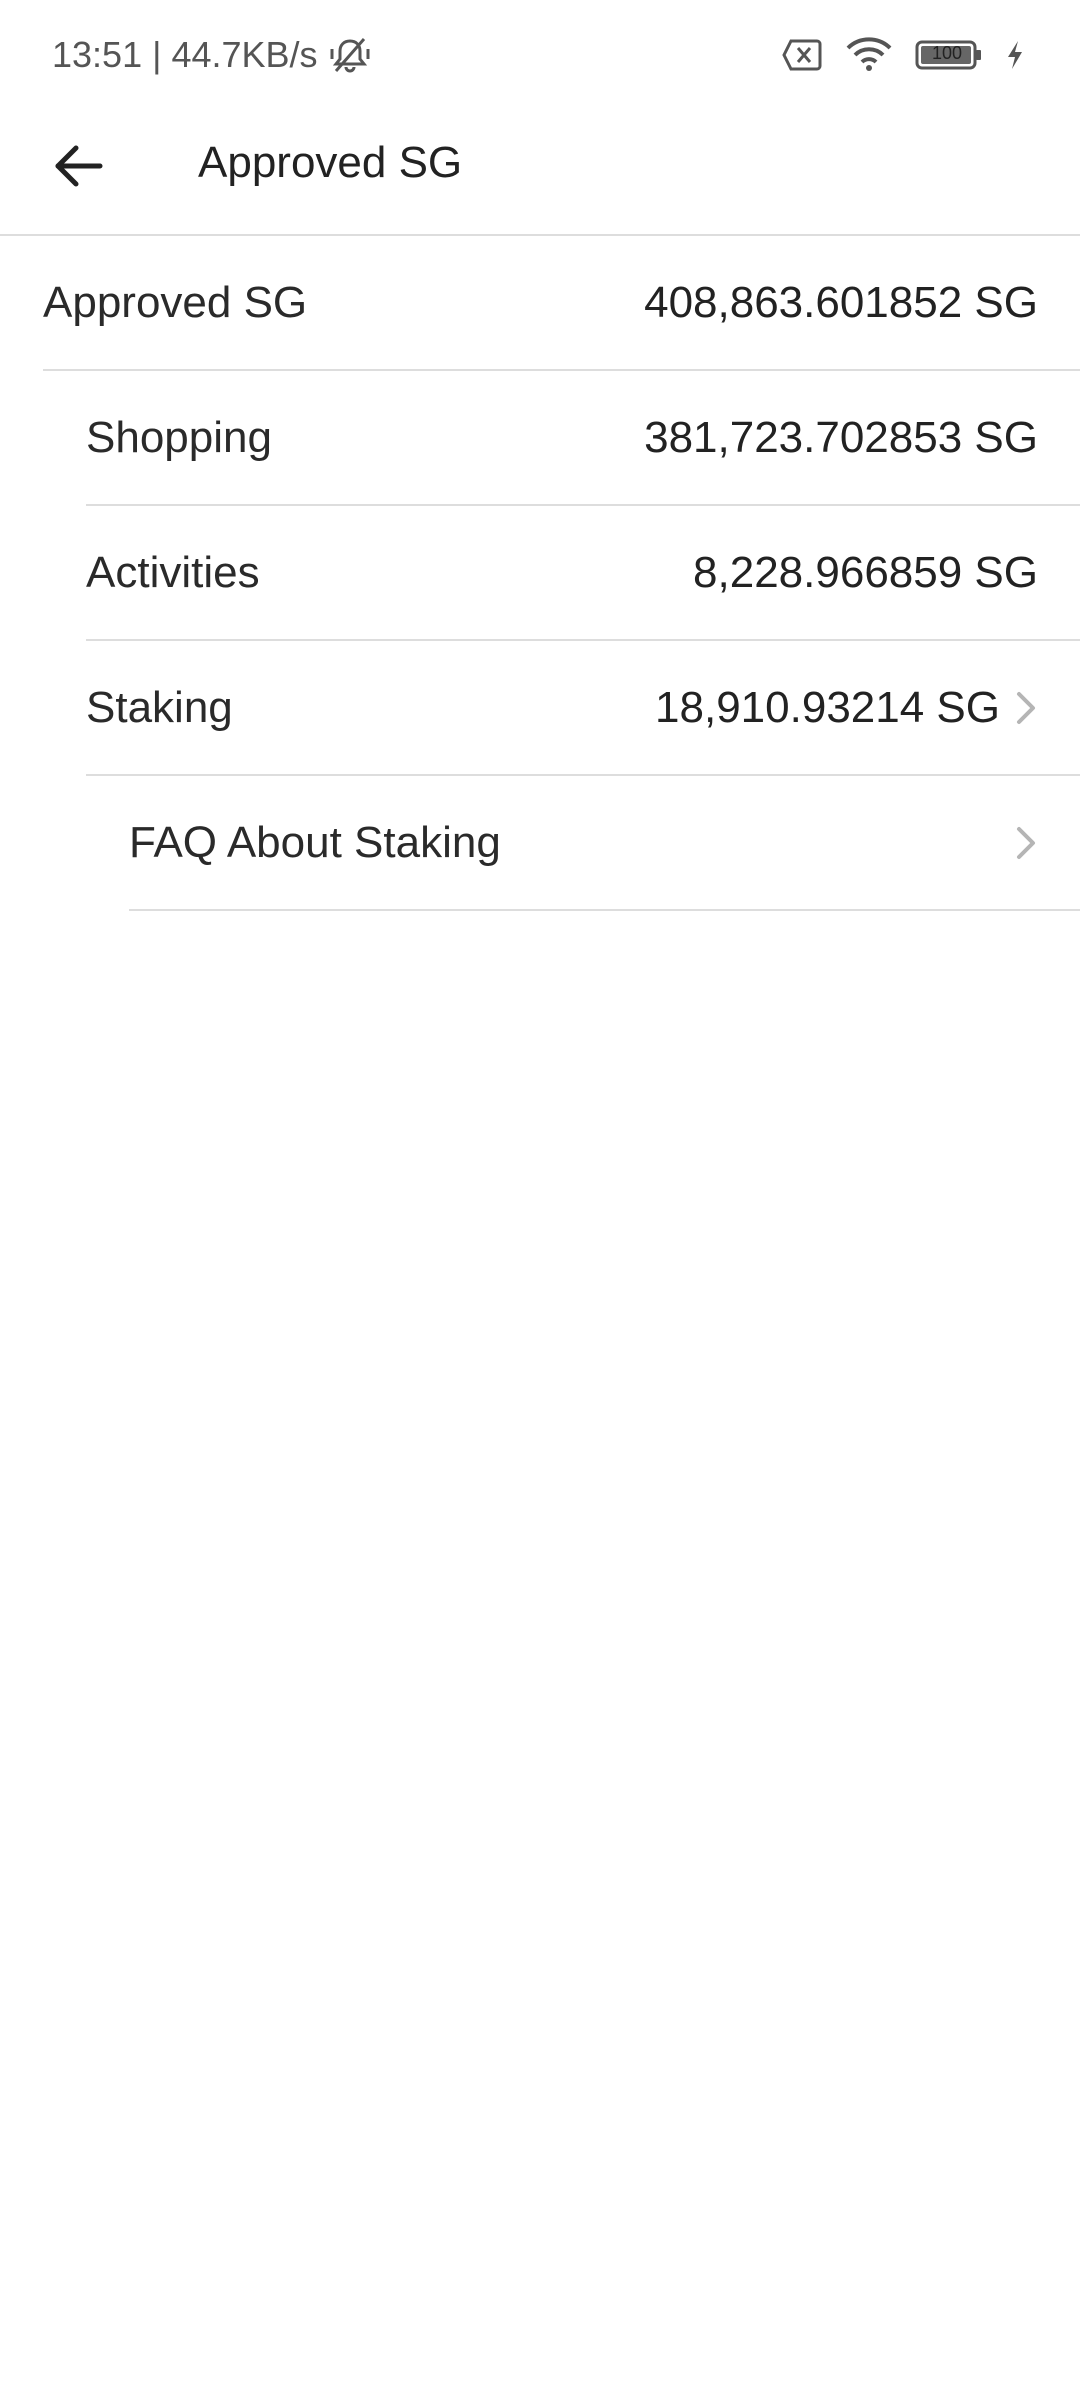  What do you see at coordinates (173, 572) in the screenshot?
I see `row-label: Activities` at bounding box center [173, 572].